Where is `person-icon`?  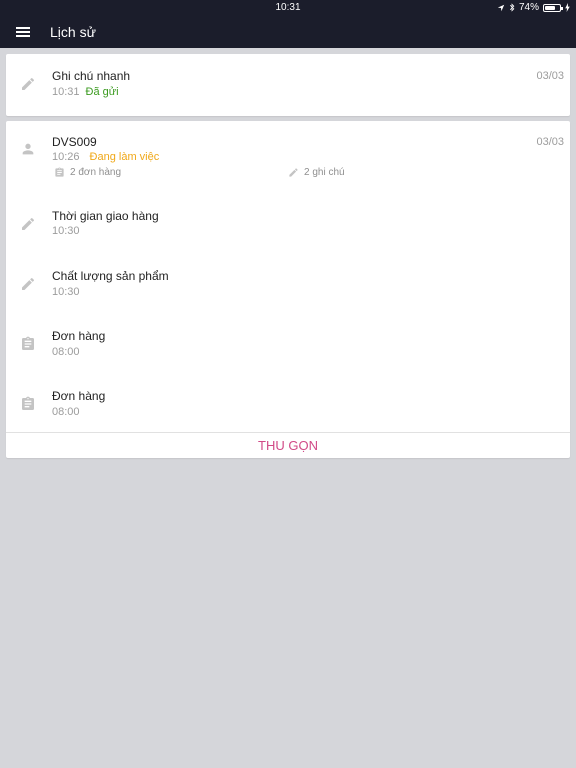 person-icon is located at coordinates (28, 149).